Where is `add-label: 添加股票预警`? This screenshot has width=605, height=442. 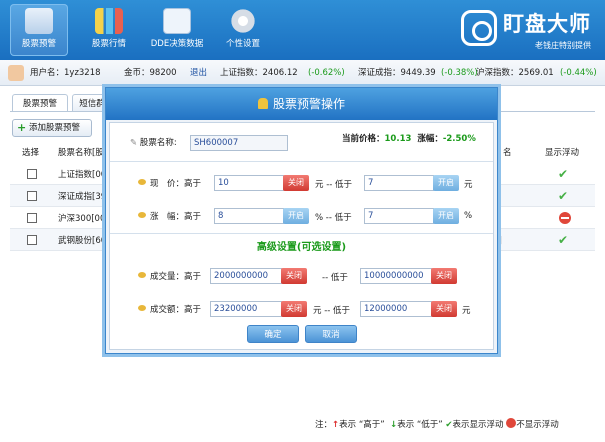
add-label: 添加股票预警 is located at coordinates (55, 128).